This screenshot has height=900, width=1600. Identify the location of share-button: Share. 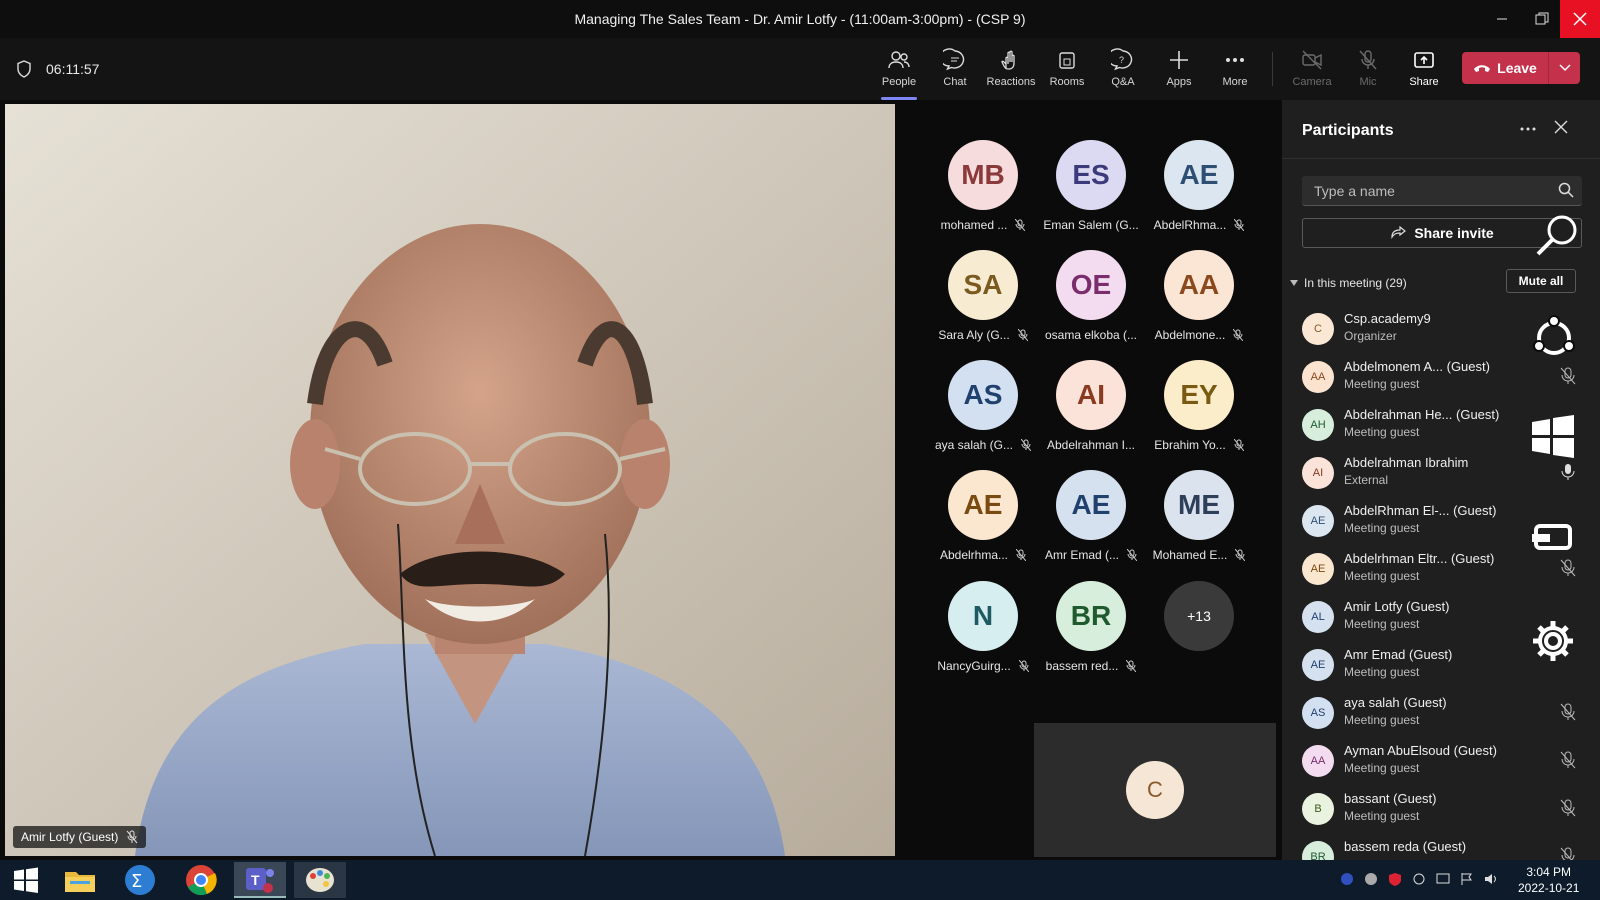
(1424, 71).